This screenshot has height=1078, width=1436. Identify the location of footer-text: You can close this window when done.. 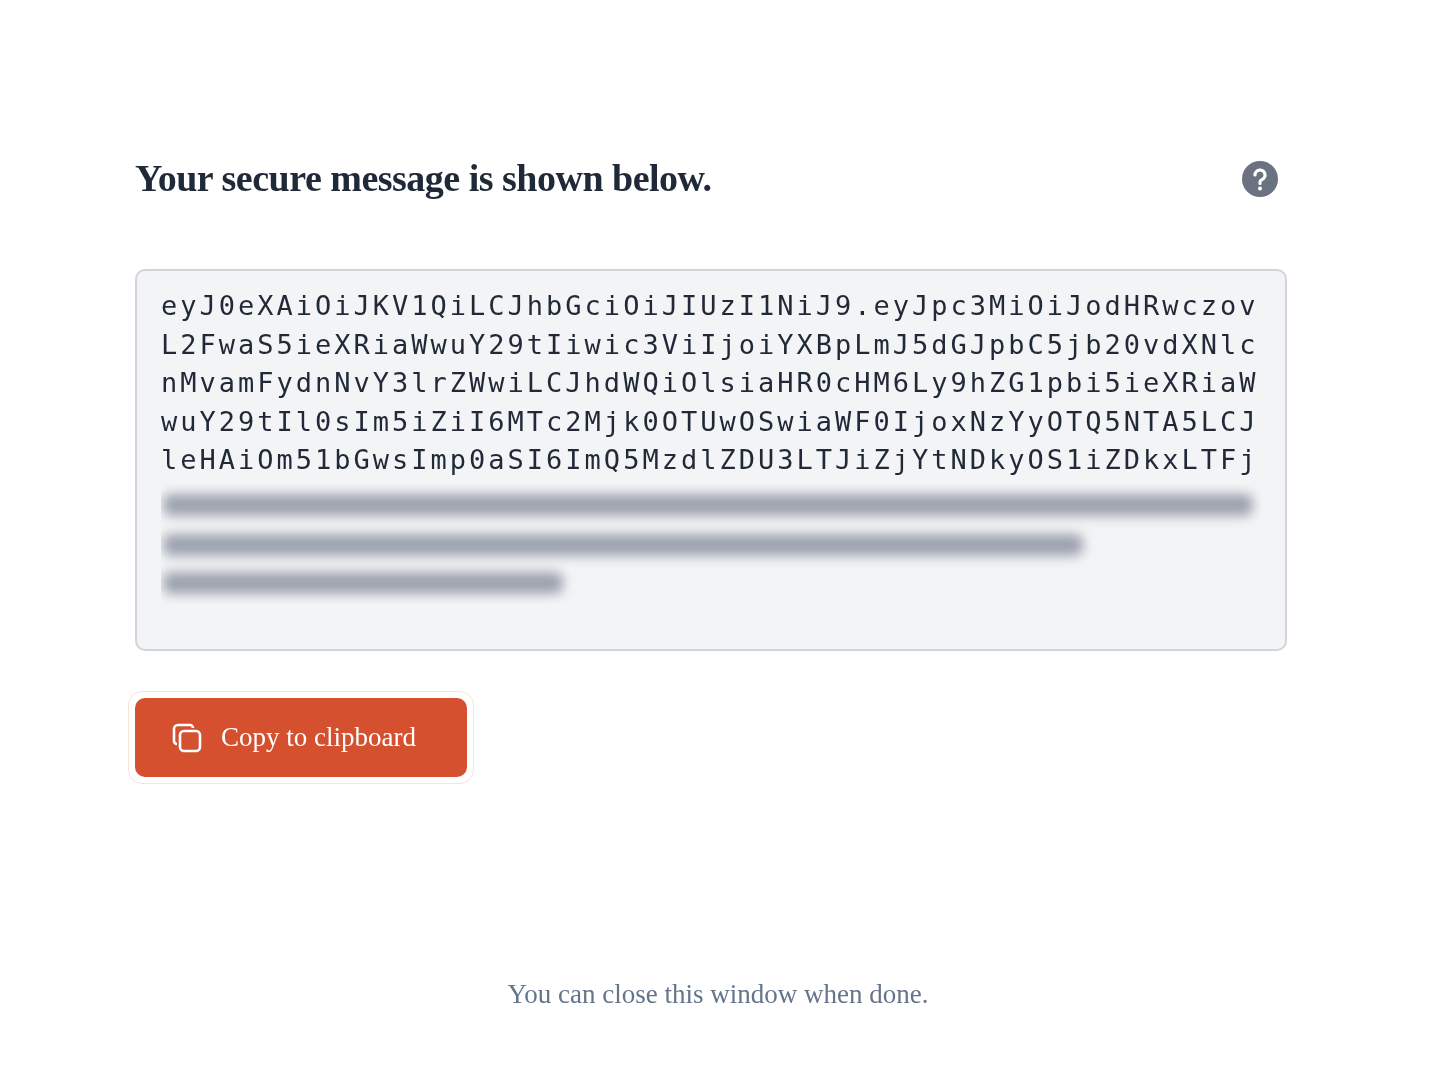
(718, 994).